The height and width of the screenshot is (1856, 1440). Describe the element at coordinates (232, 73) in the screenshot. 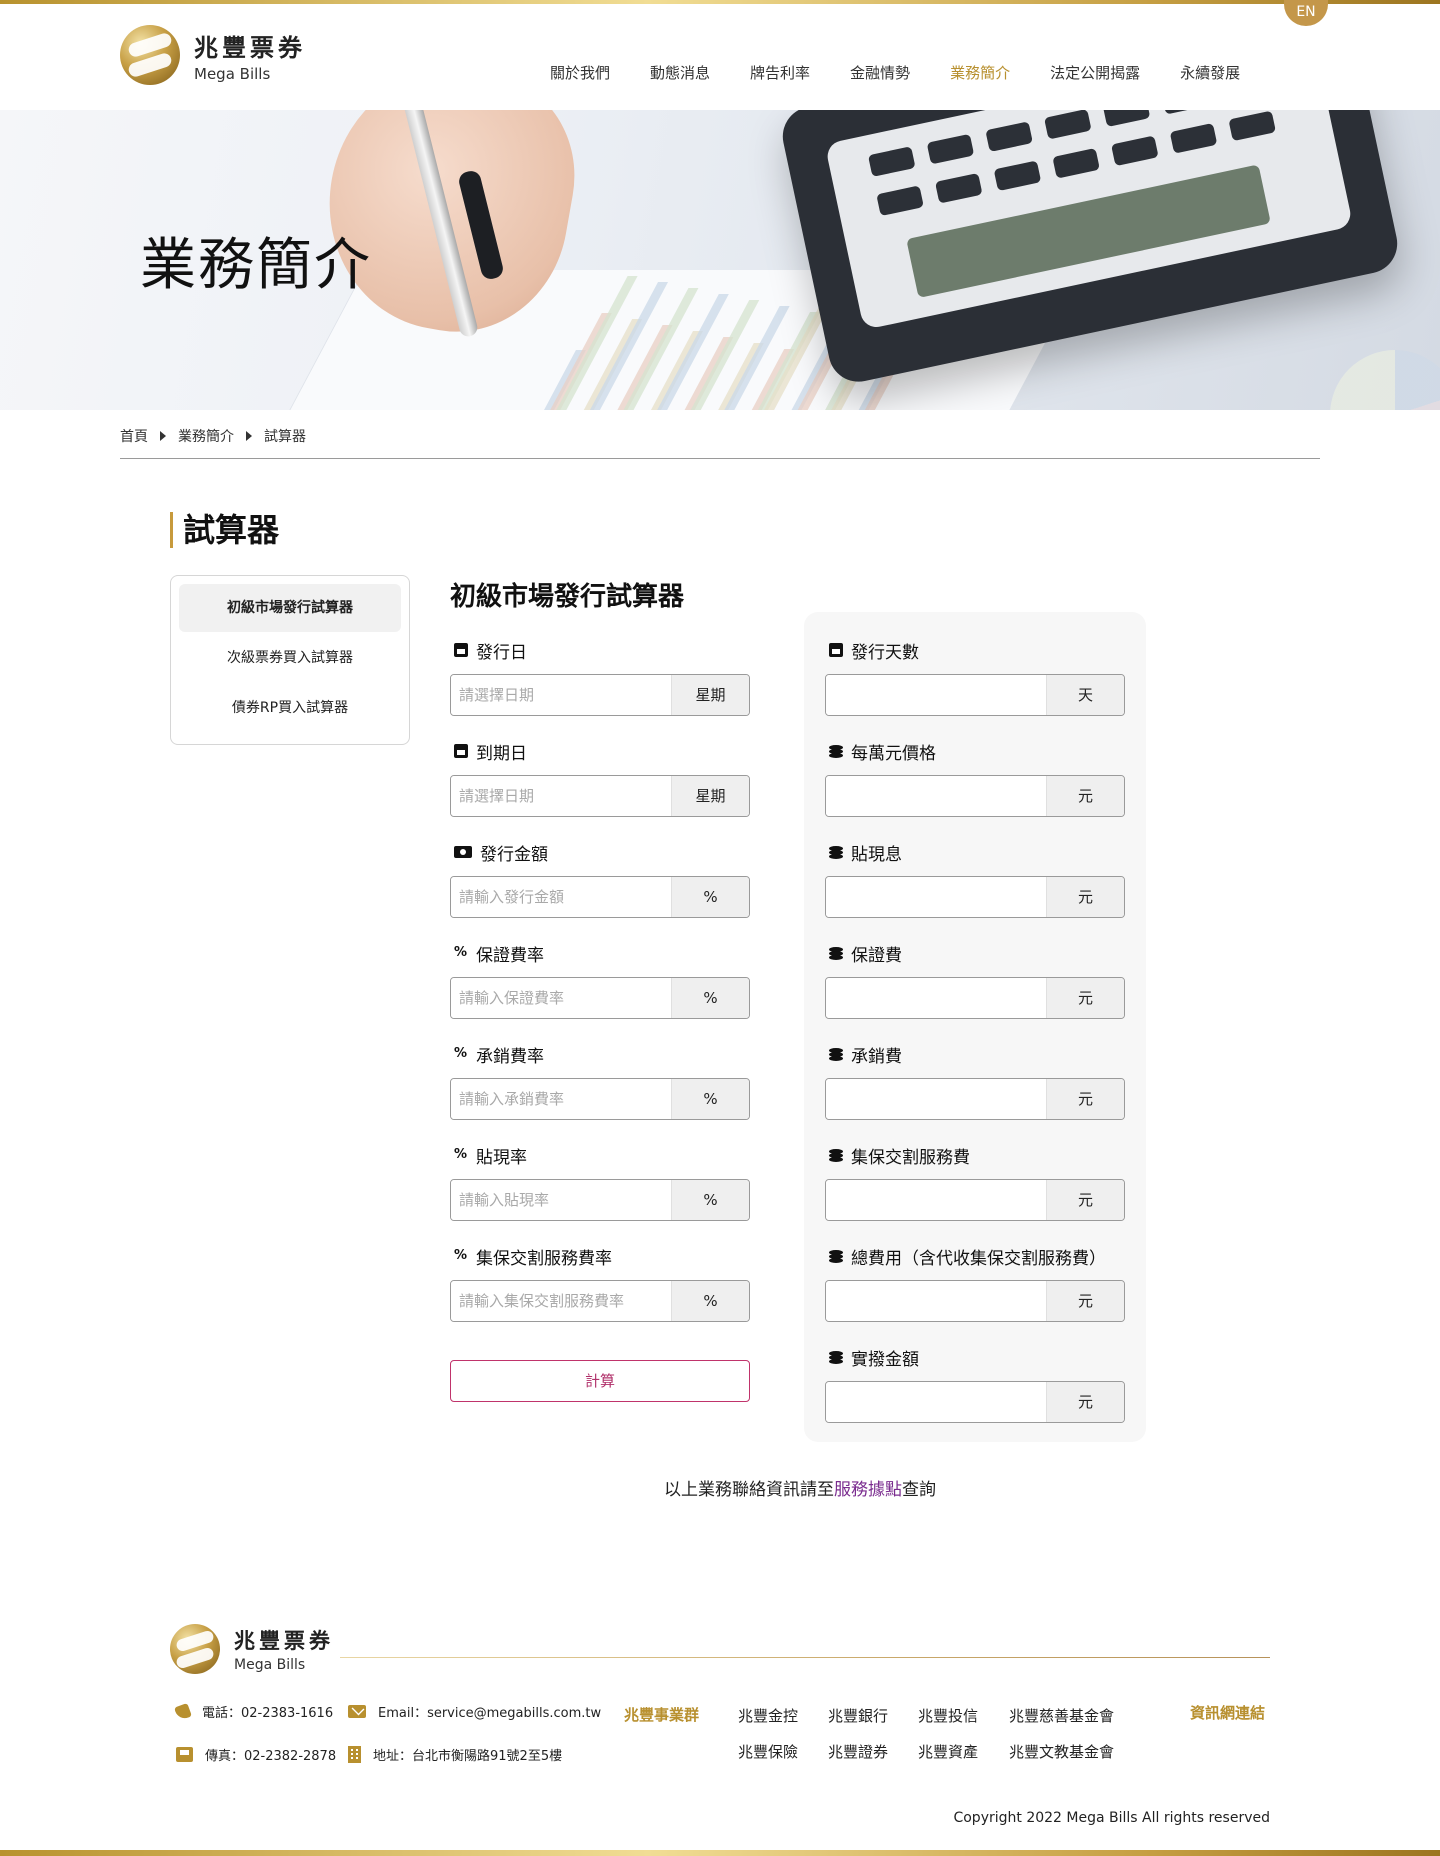

I see `logo-name-en: Mega Bills` at that location.